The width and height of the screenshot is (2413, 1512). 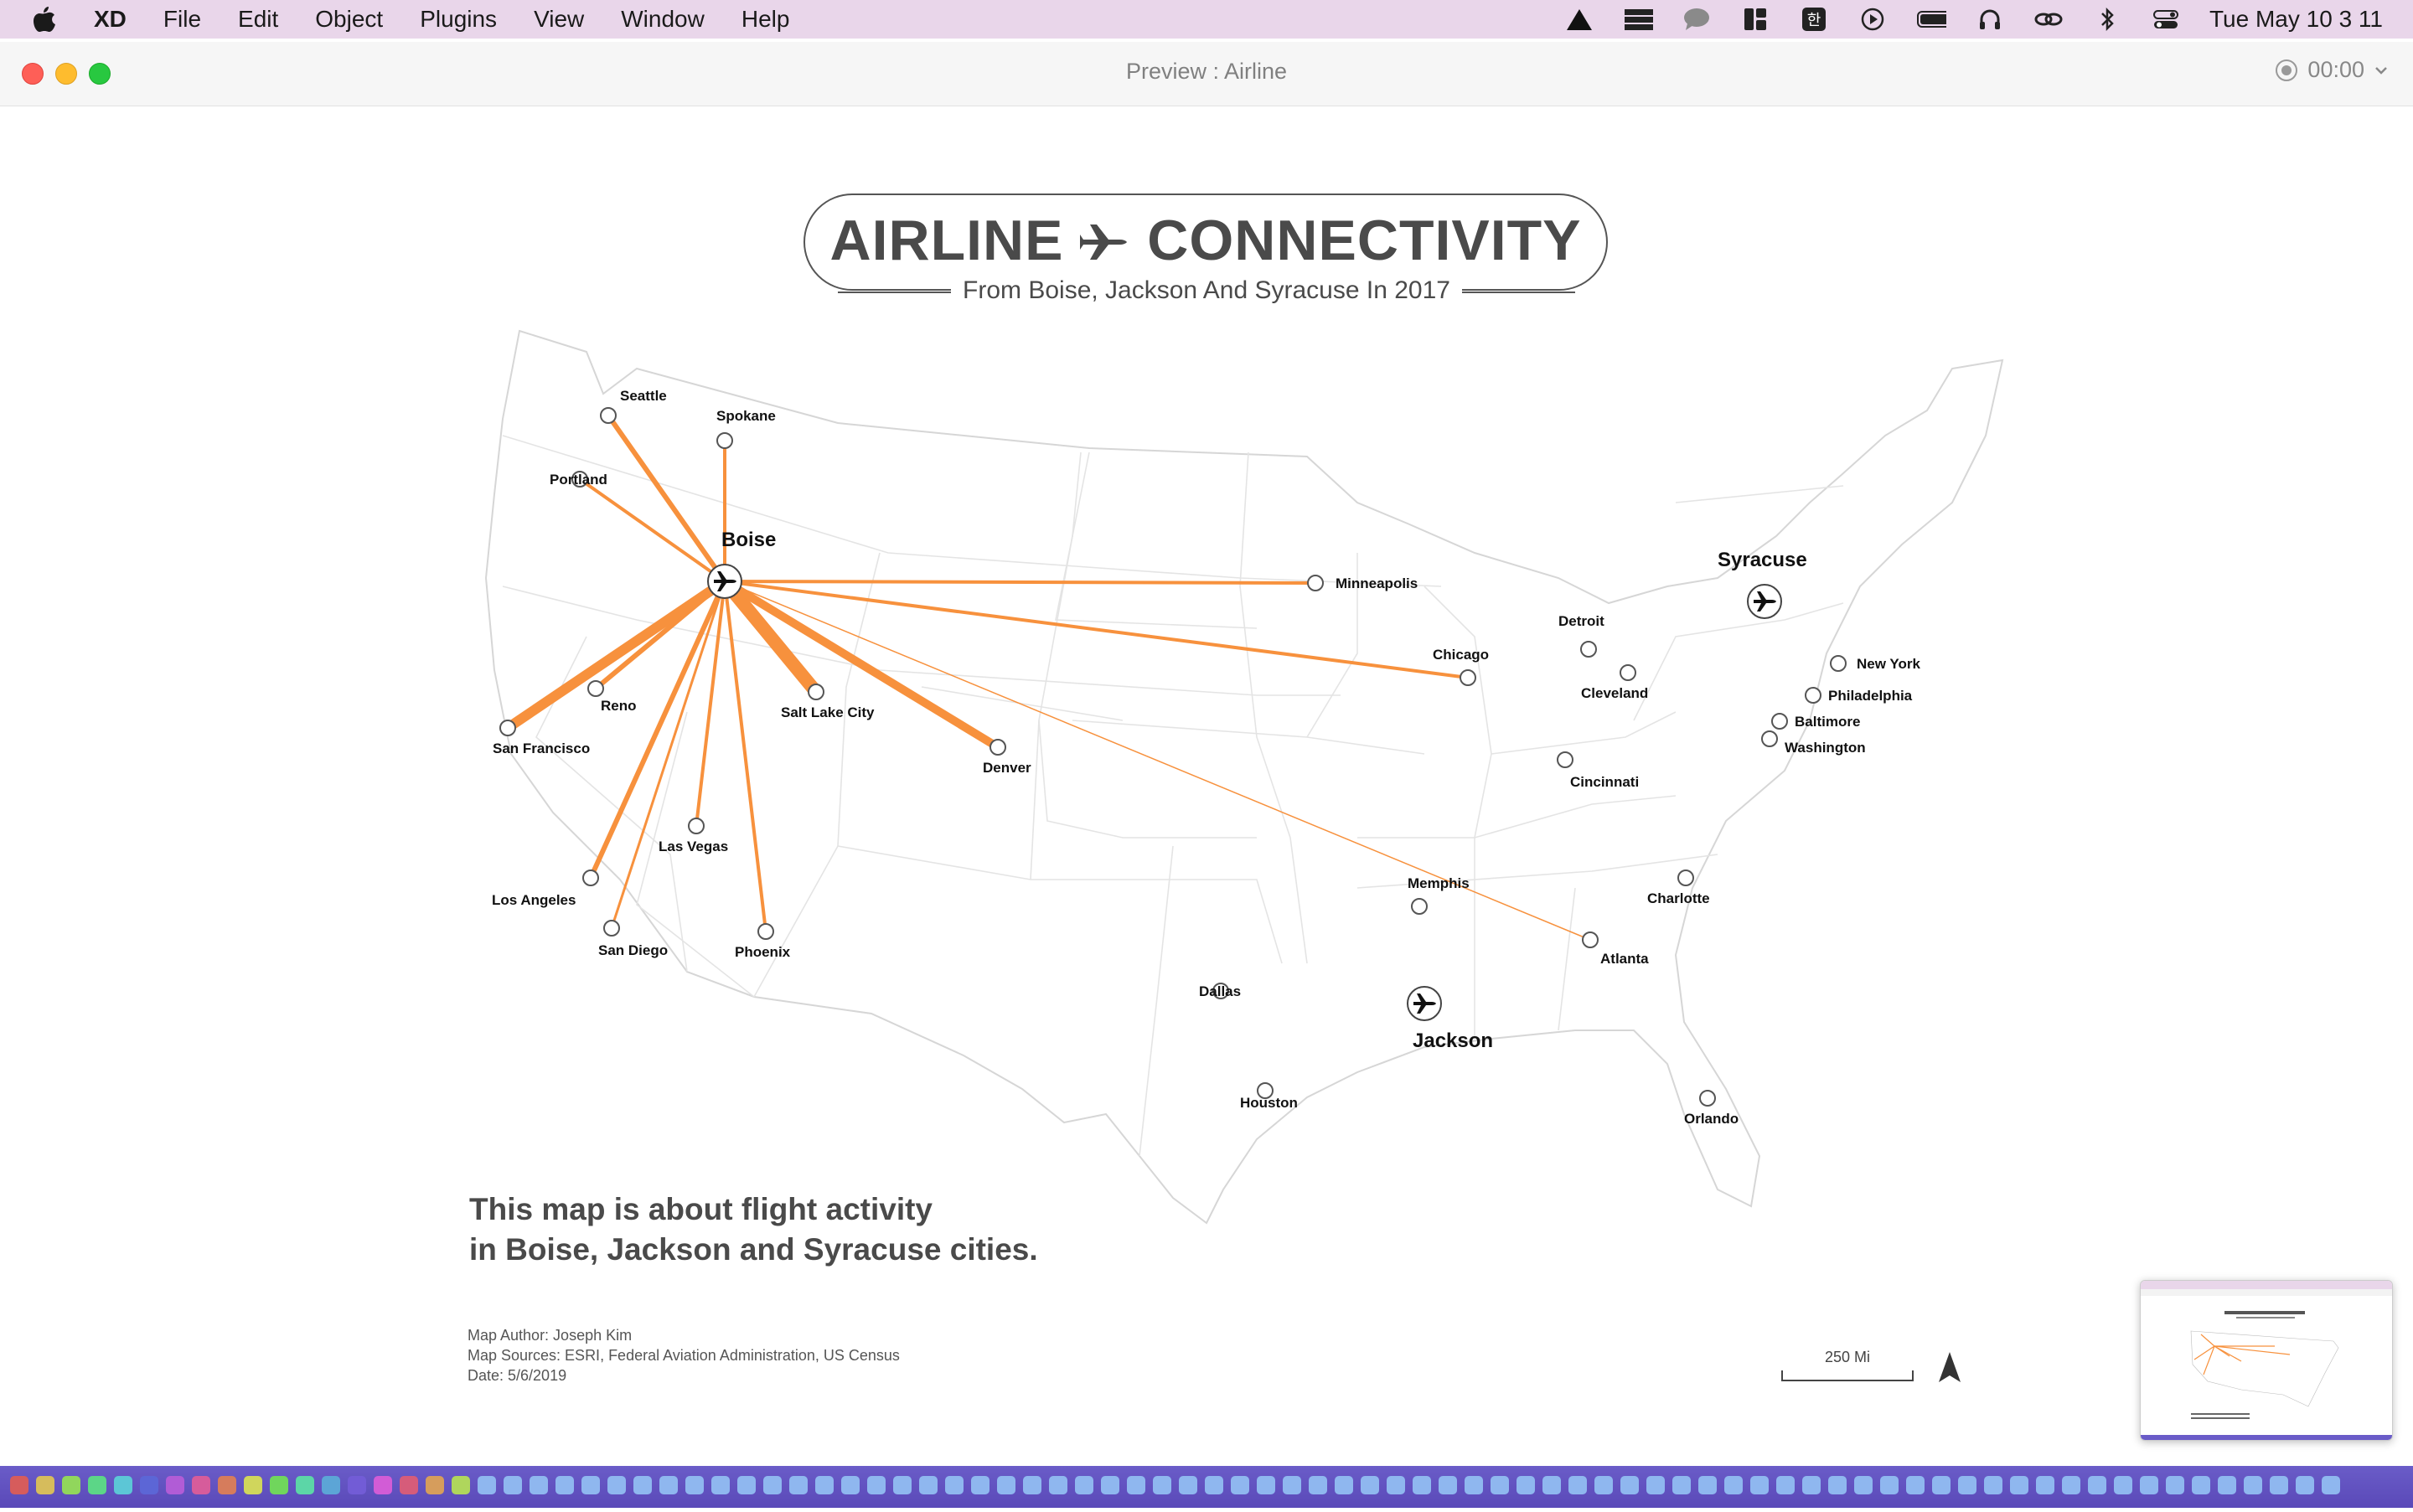 What do you see at coordinates (1468, 677) in the screenshot?
I see `city-marker-chicago` at bounding box center [1468, 677].